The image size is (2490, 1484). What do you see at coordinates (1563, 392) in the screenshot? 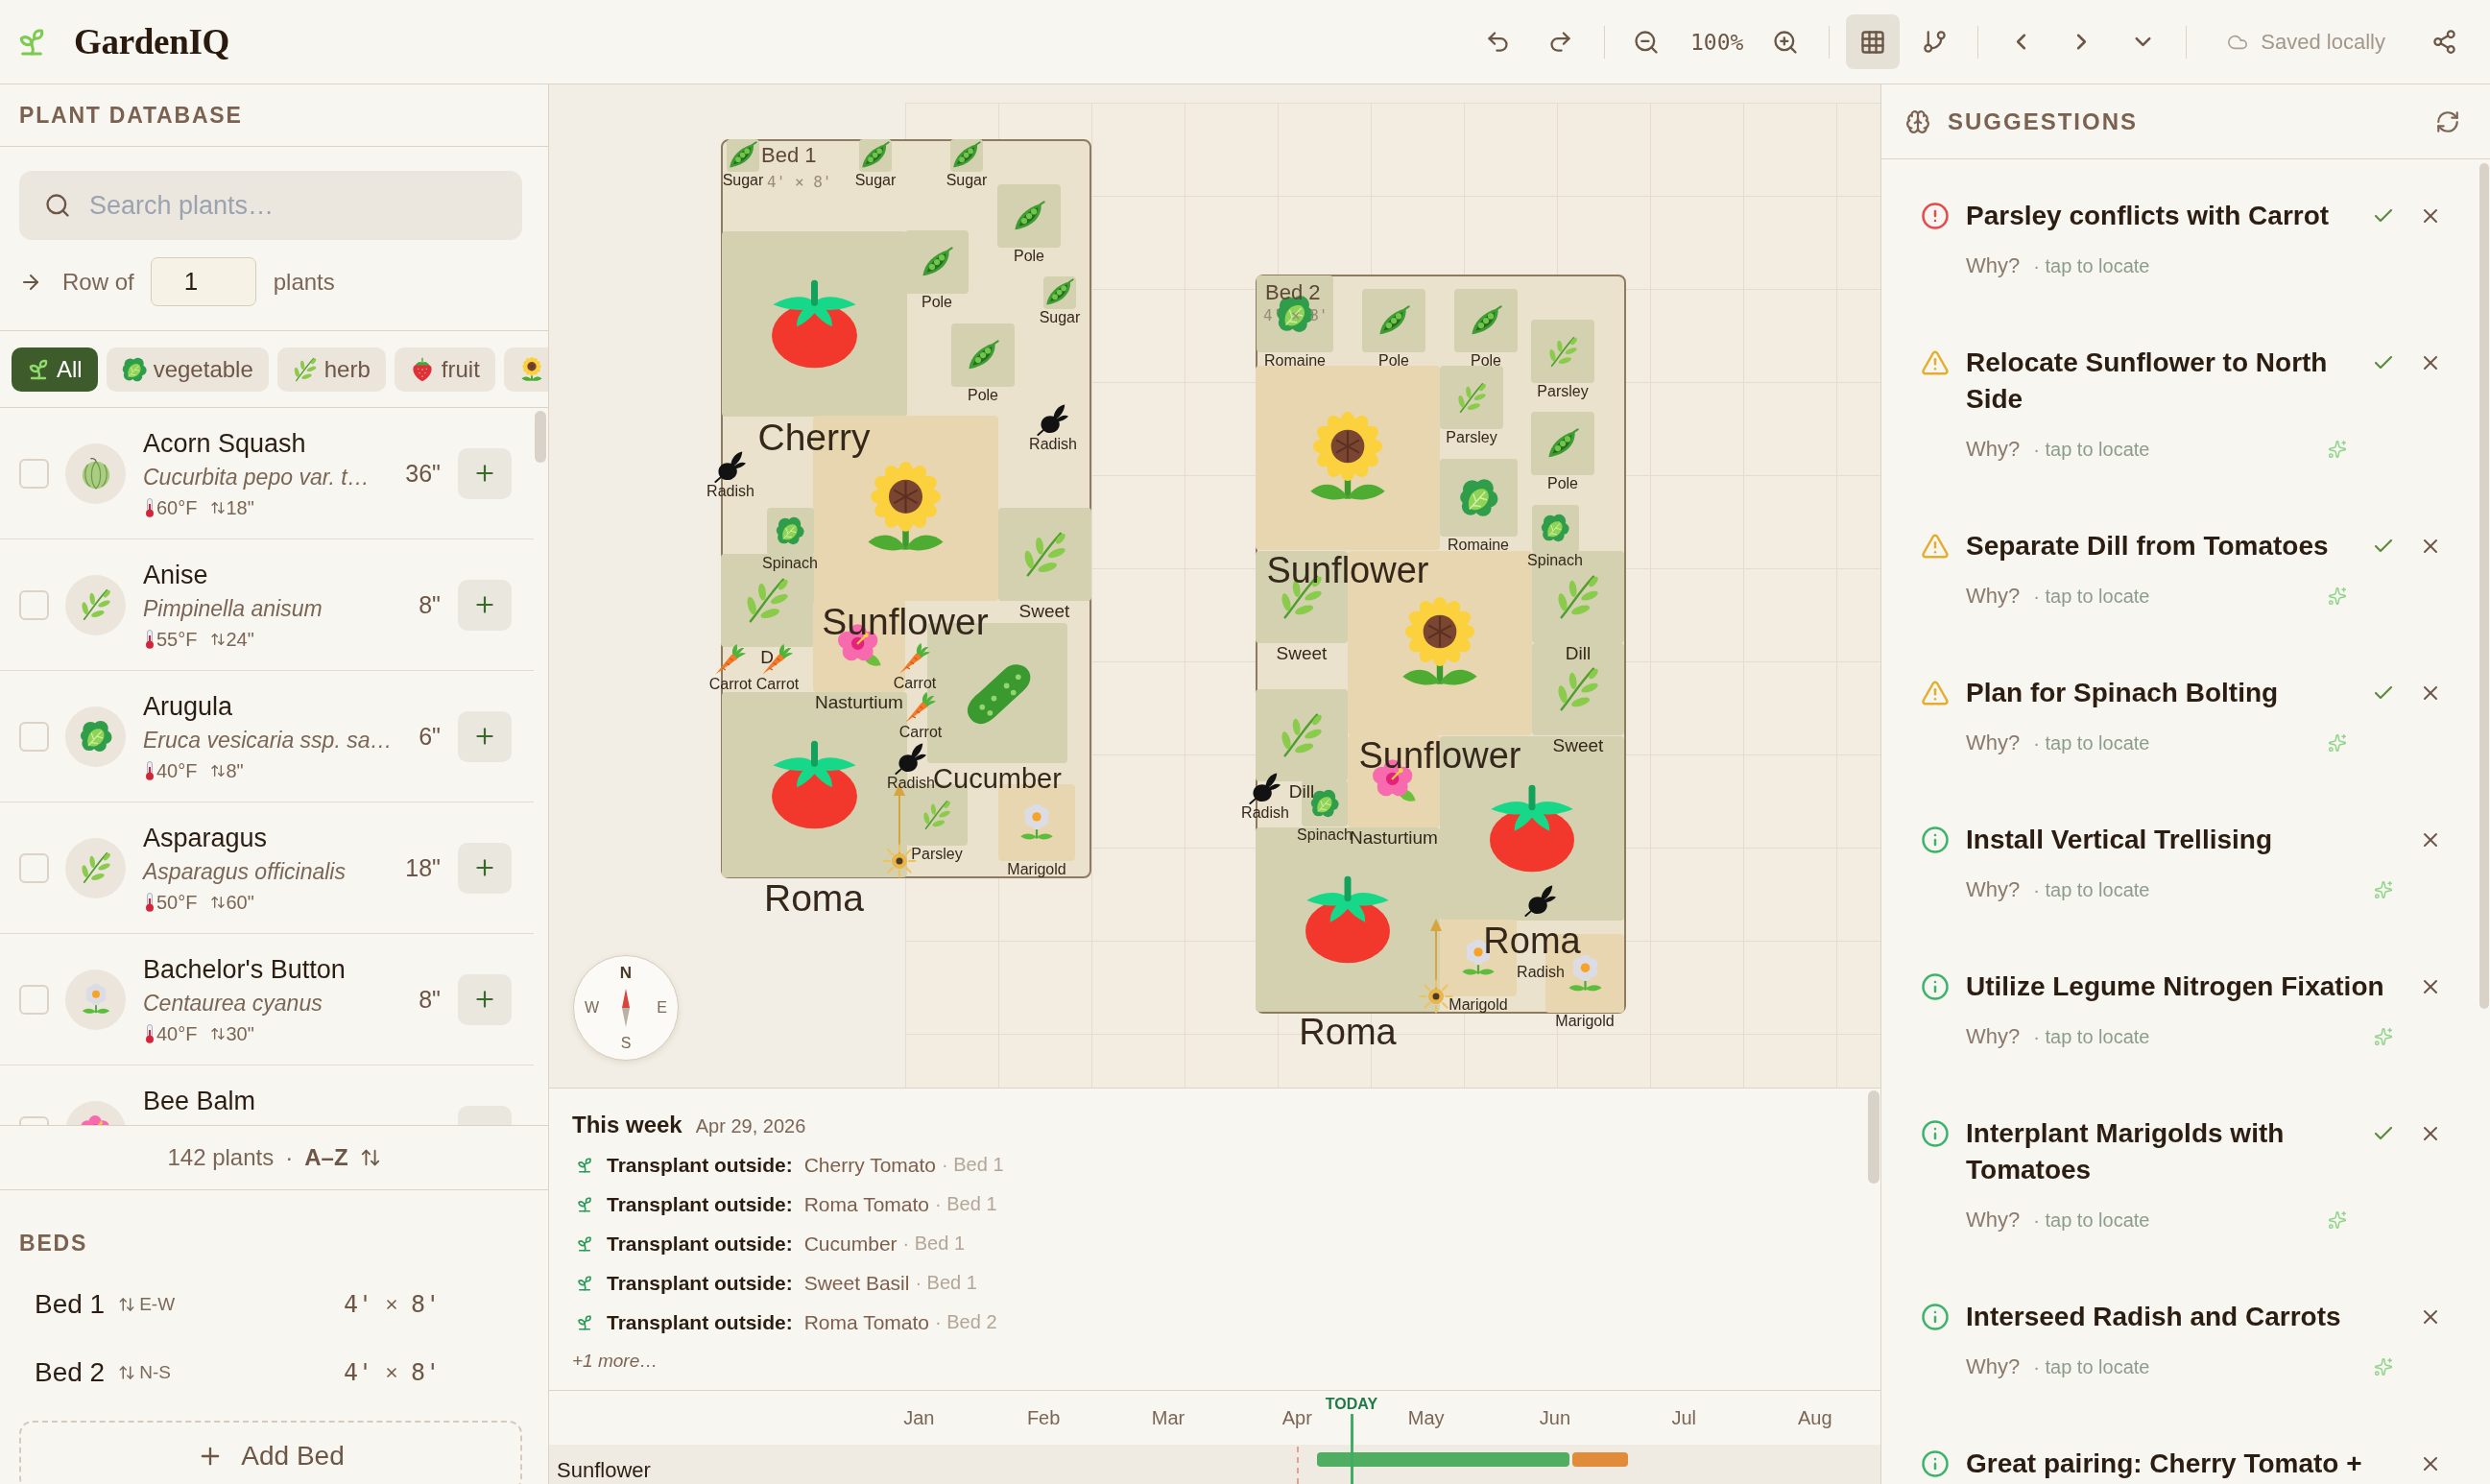
I see `plant-label: Parsley` at bounding box center [1563, 392].